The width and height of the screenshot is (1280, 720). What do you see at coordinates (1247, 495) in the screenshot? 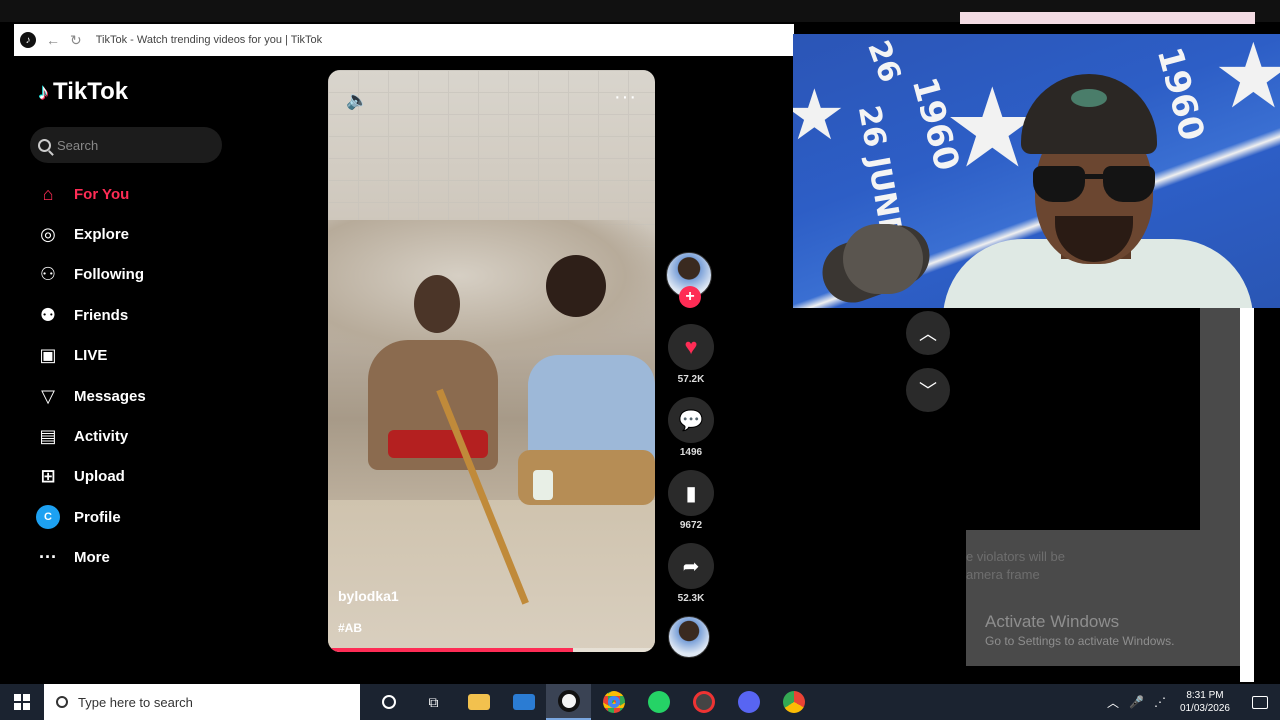
I see `scrollbar` at bounding box center [1247, 495].